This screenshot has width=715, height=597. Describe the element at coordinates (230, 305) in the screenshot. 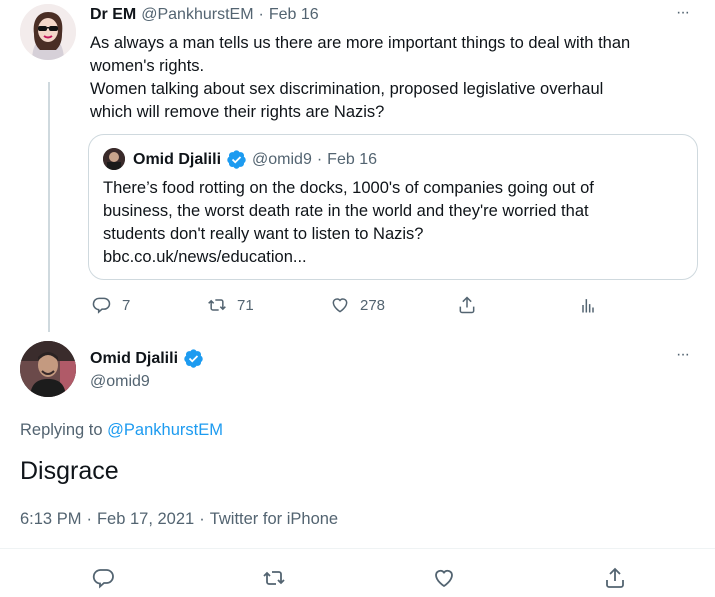

I see `retweet-button: 71` at that location.